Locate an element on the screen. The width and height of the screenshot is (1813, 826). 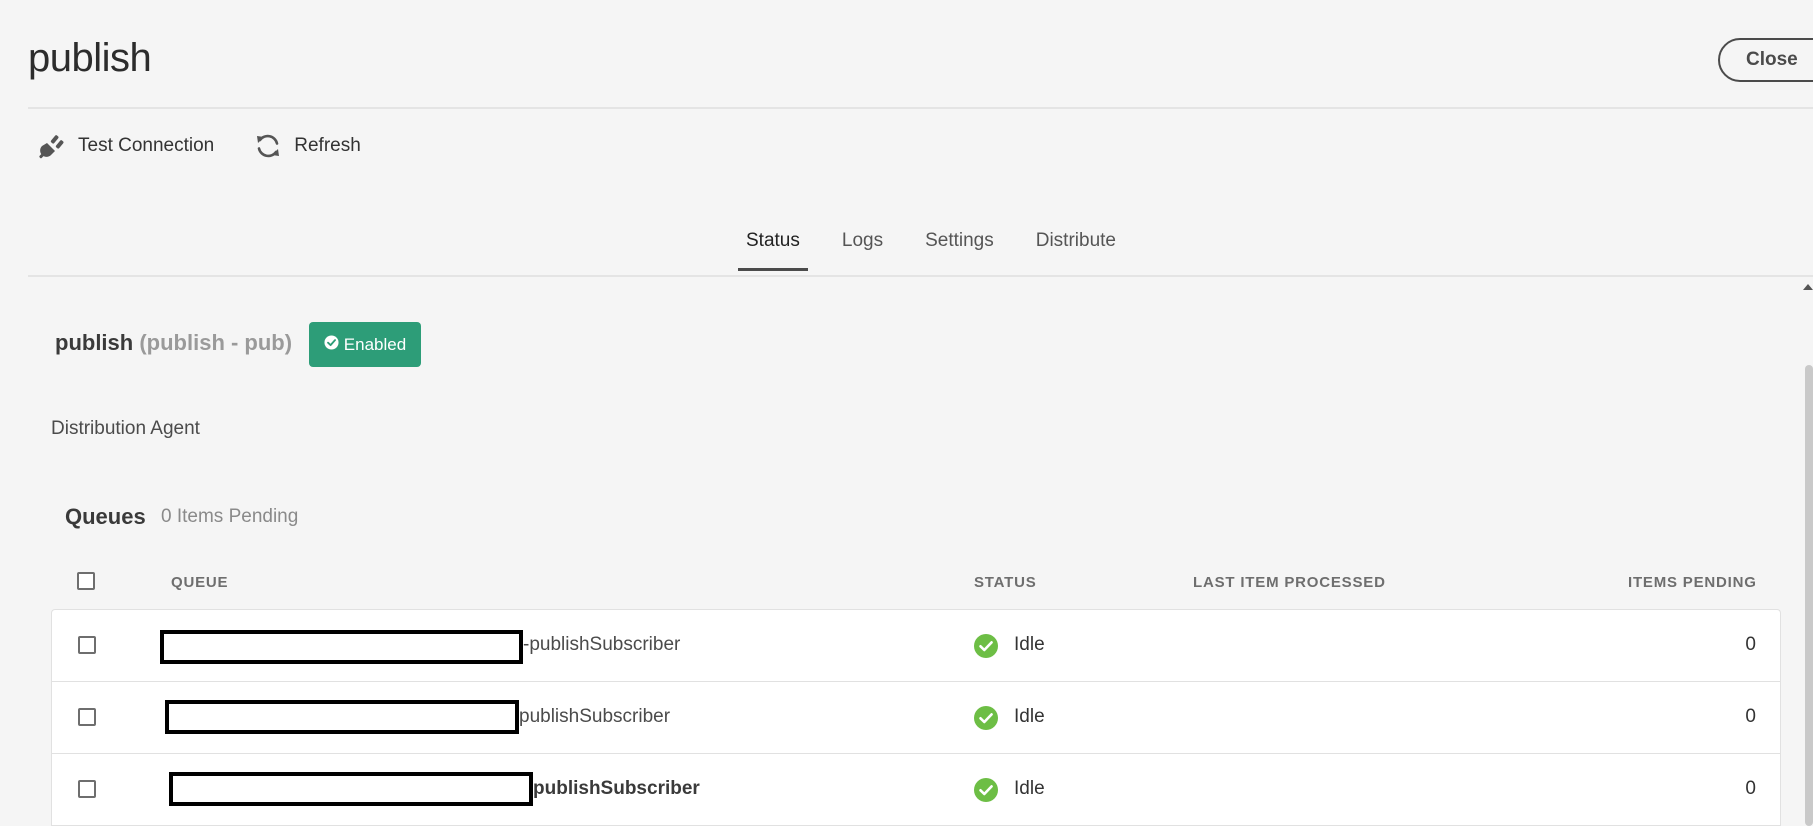
test-connection-button: Test Connection is located at coordinates (126, 146).